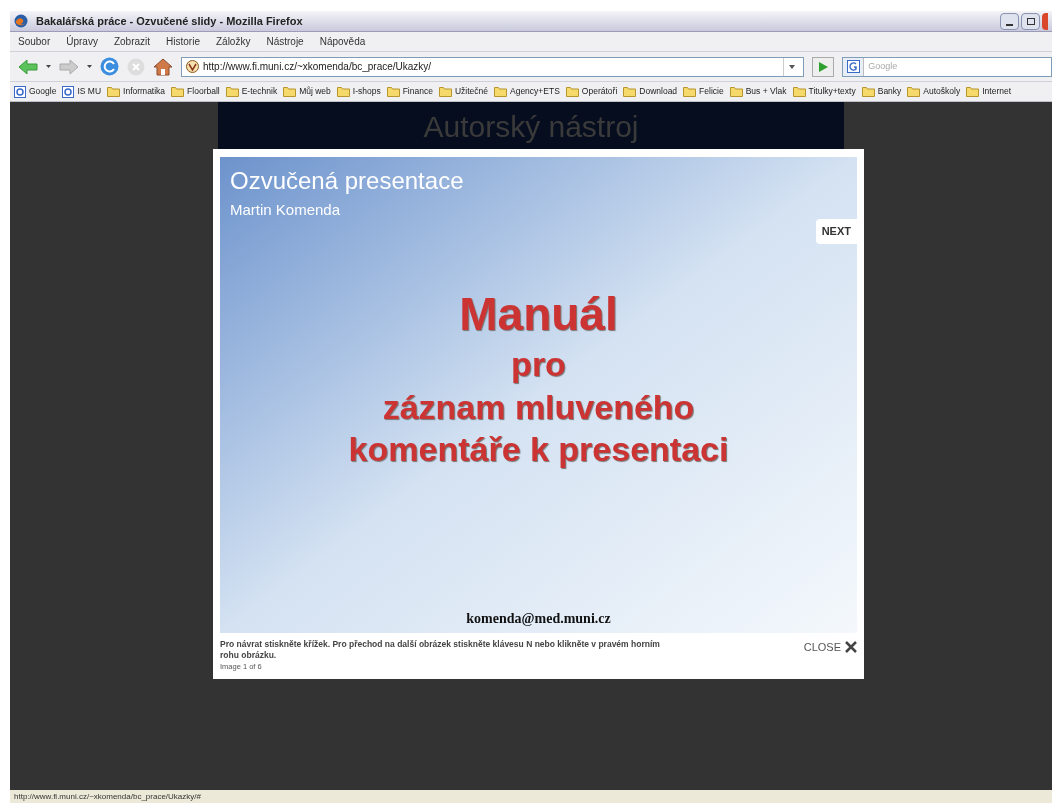 The height and width of the screenshot is (803, 1052). I want to click on slide-heading: komentáře k presentaci, so click(538, 449).